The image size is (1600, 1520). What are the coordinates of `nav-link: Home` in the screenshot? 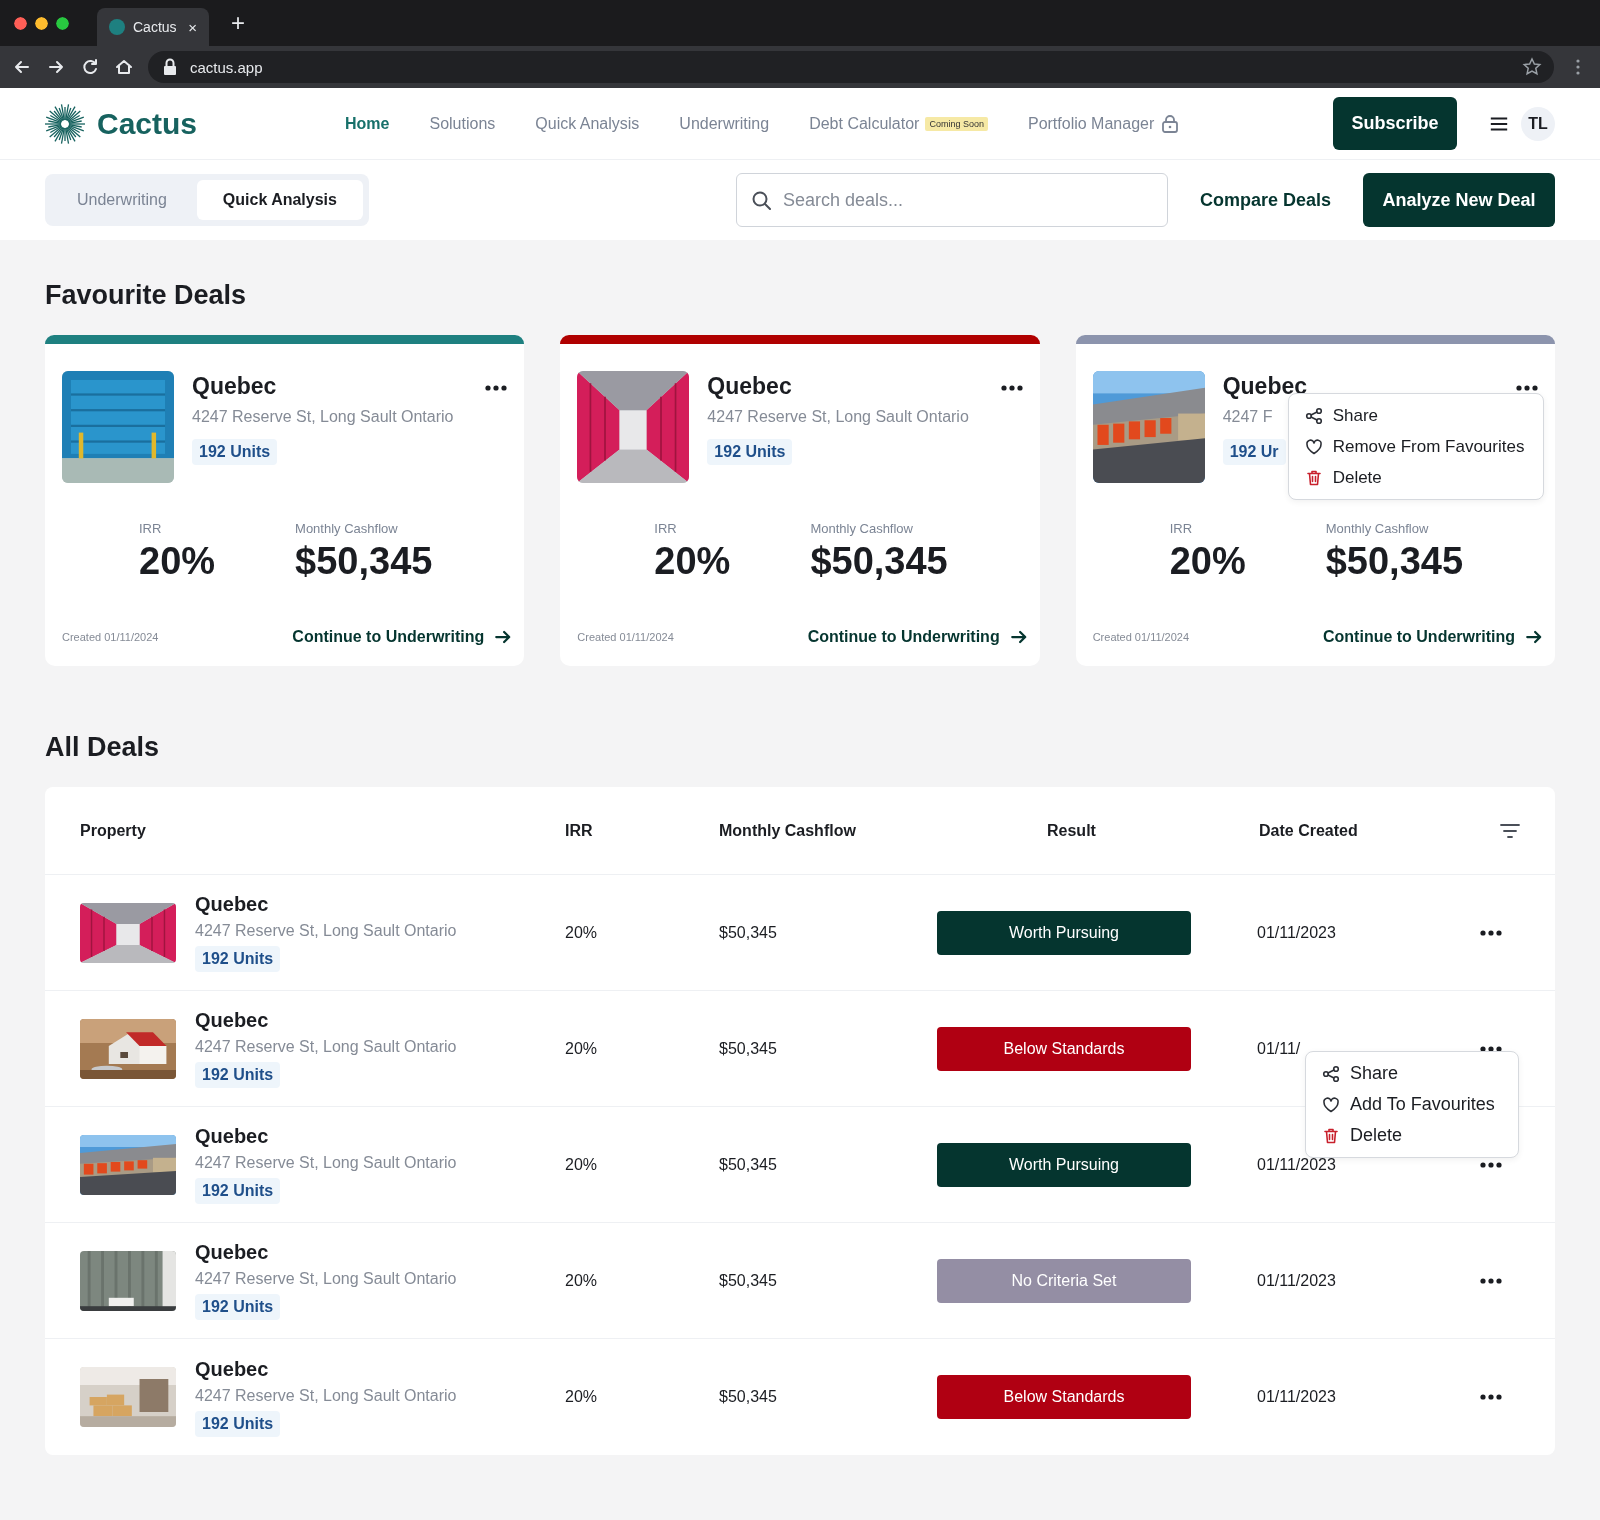 It's located at (367, 123).